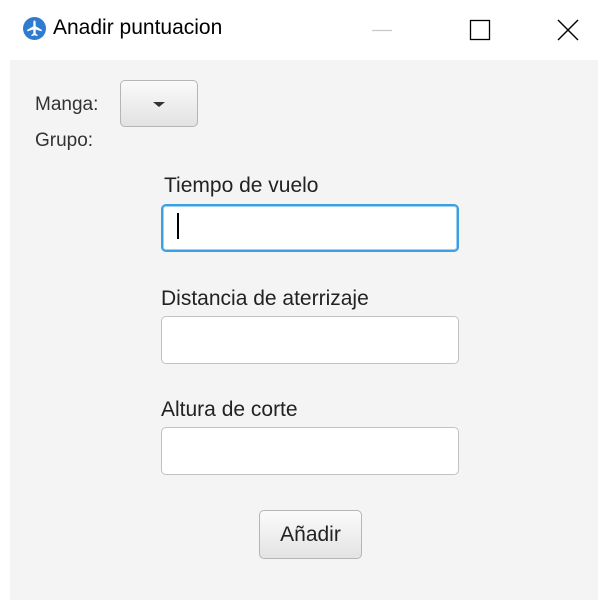  Describe the element at coordinates (138, 27) in the screenshot. I see `window-title: Anadir puntuacion` at that location.